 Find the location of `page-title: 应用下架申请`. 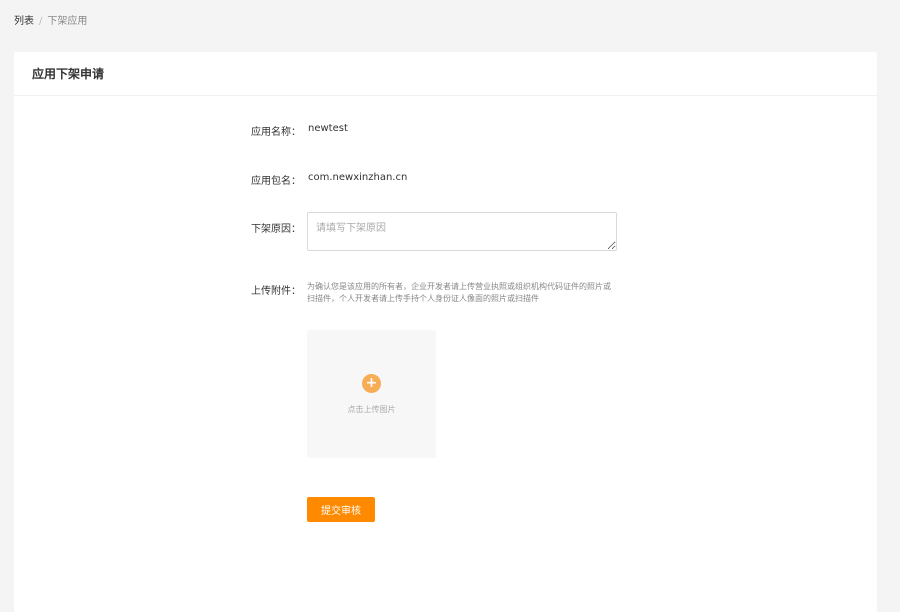

page-title: 应用下架申请 is located at coordinates (68, 74).